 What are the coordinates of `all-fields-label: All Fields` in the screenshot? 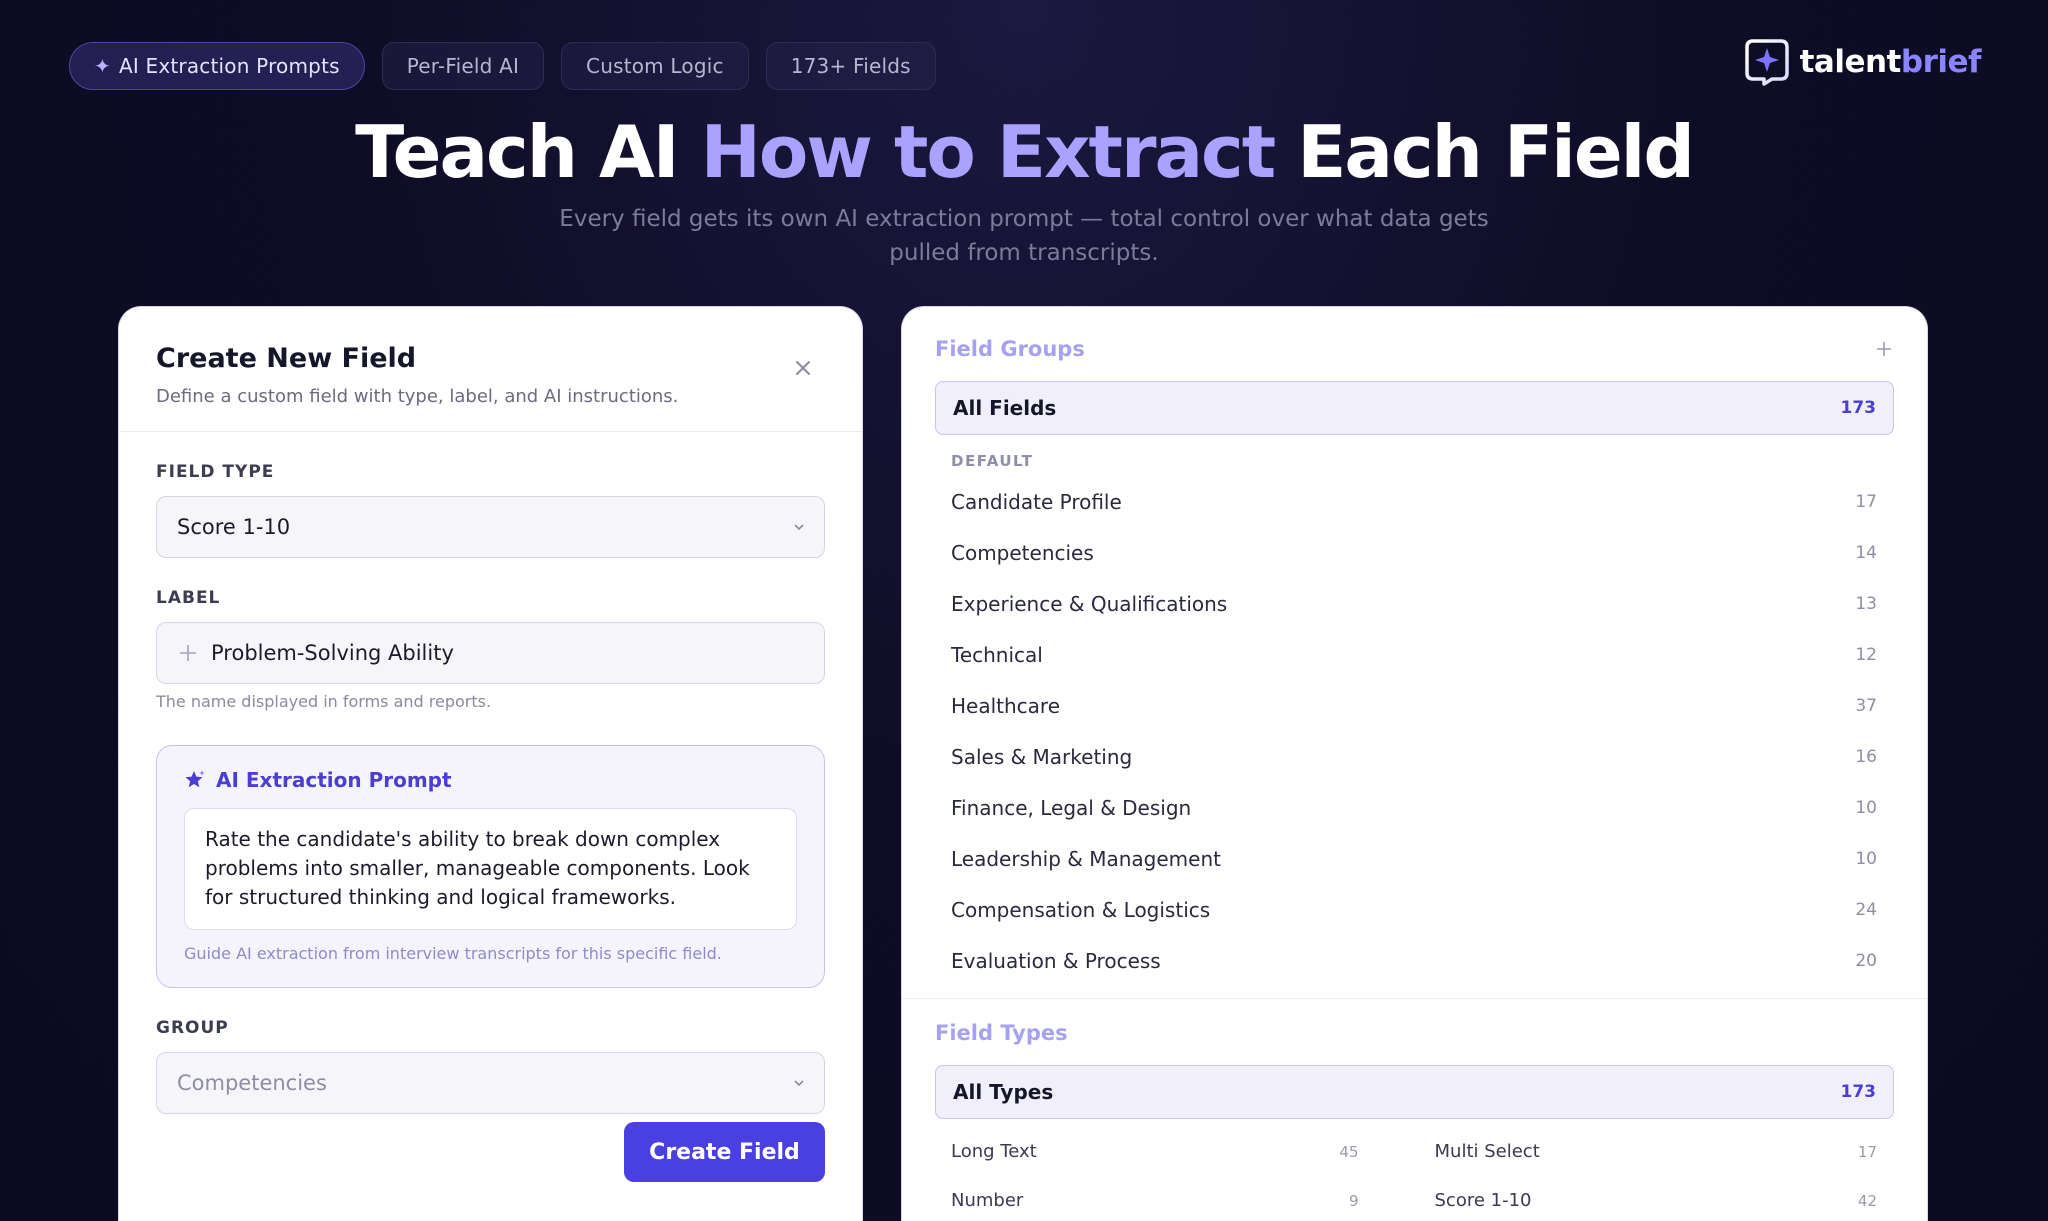 It's located at (1005, 408).